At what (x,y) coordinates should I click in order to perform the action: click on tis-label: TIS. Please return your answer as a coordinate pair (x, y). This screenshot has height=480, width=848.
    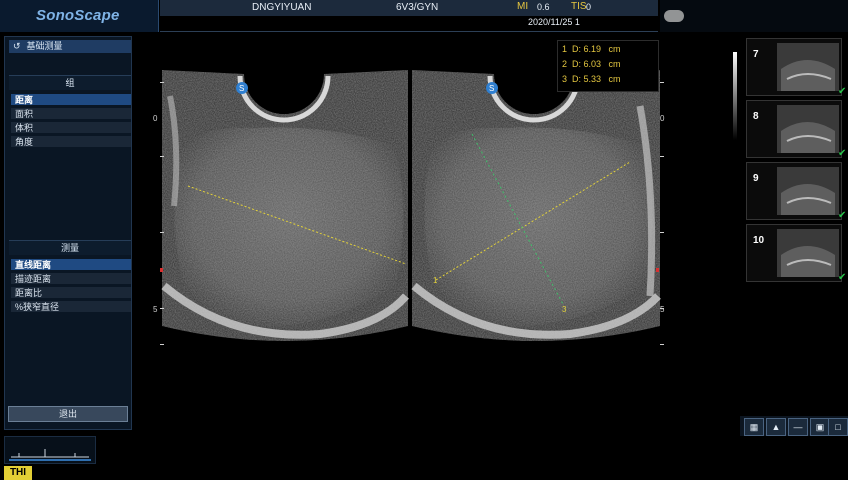
    Looking at the image, I should click on (579, 6).